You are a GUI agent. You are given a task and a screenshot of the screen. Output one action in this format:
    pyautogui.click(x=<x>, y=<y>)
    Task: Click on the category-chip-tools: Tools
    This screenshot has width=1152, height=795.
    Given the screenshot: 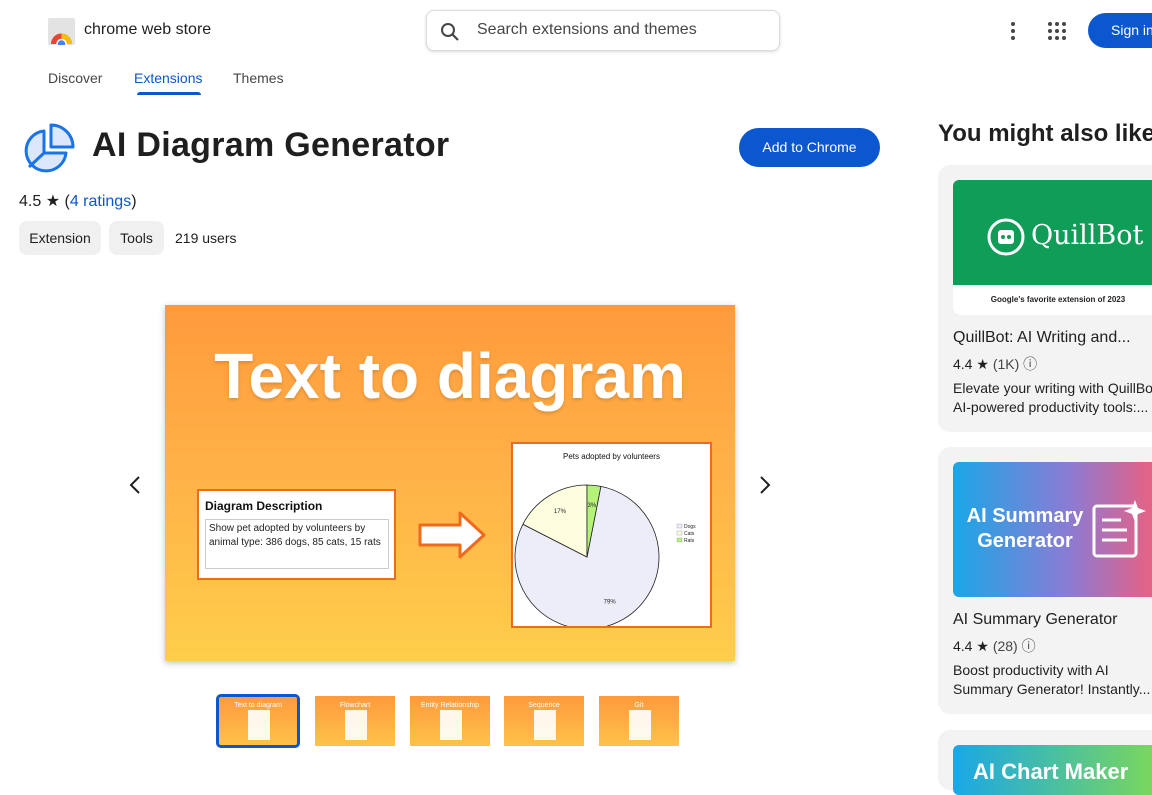 What is the action you would take?
    pyautogui.click(x=136, y=238)
    